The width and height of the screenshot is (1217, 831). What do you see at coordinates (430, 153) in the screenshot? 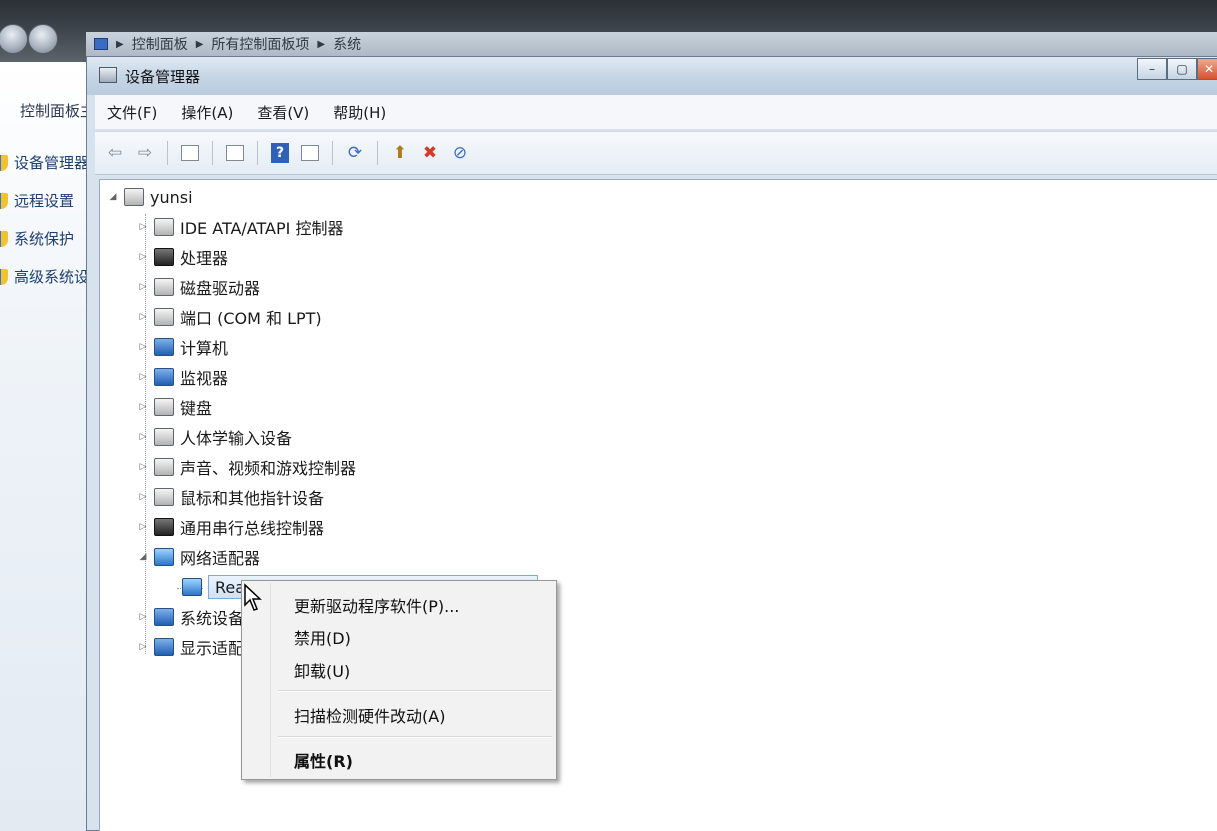
I see `uninstall-icon: ✖` at bounding box center [430, 153].